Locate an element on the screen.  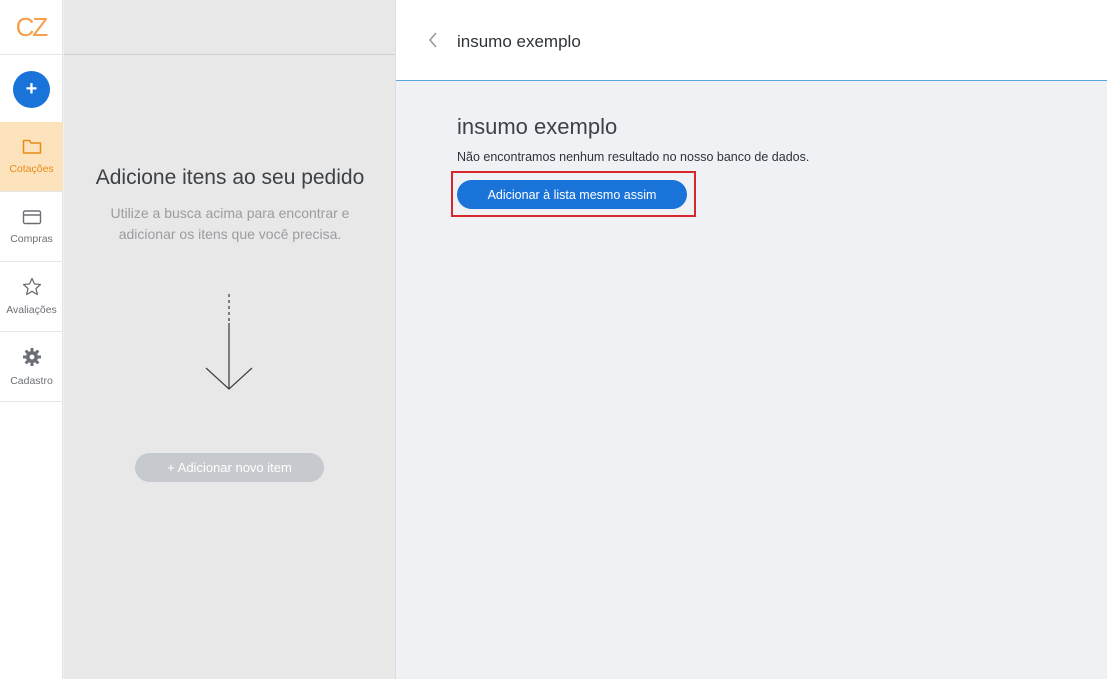
result-title: insumo exemplo is located at coordinates (537, 126).